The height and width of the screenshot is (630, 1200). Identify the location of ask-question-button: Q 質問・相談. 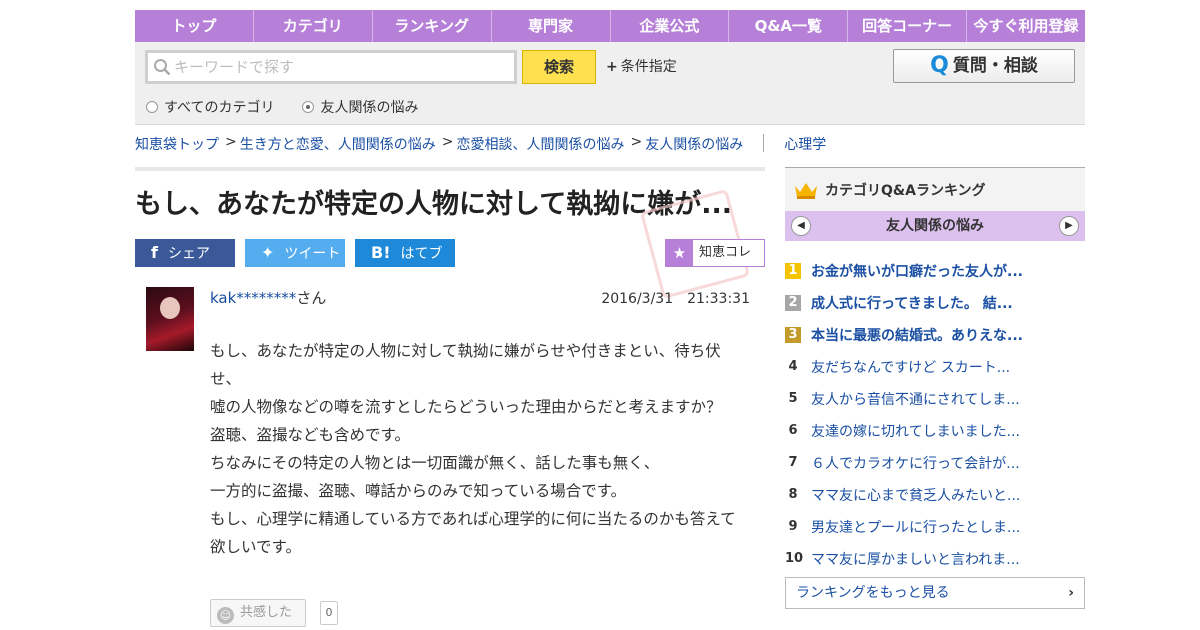
(984, 66).